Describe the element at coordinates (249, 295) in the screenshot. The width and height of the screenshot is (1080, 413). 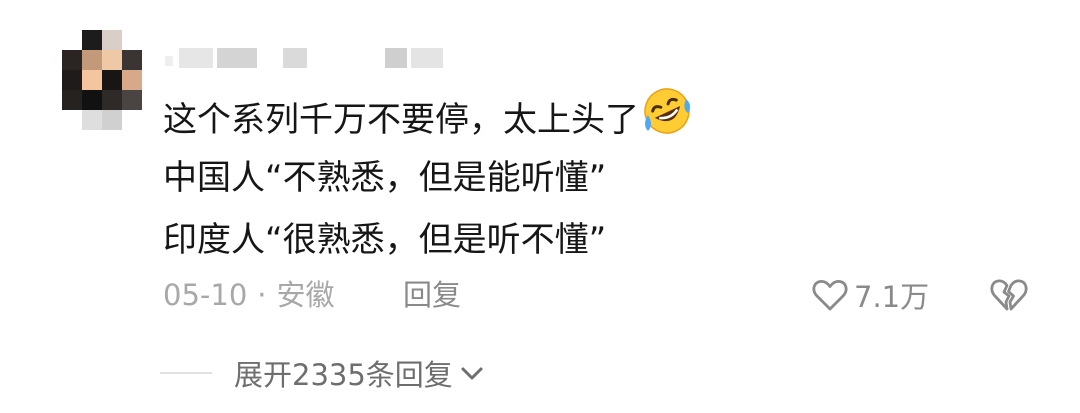
I see `comment-meta: 05-10 · 安徽` at that location.